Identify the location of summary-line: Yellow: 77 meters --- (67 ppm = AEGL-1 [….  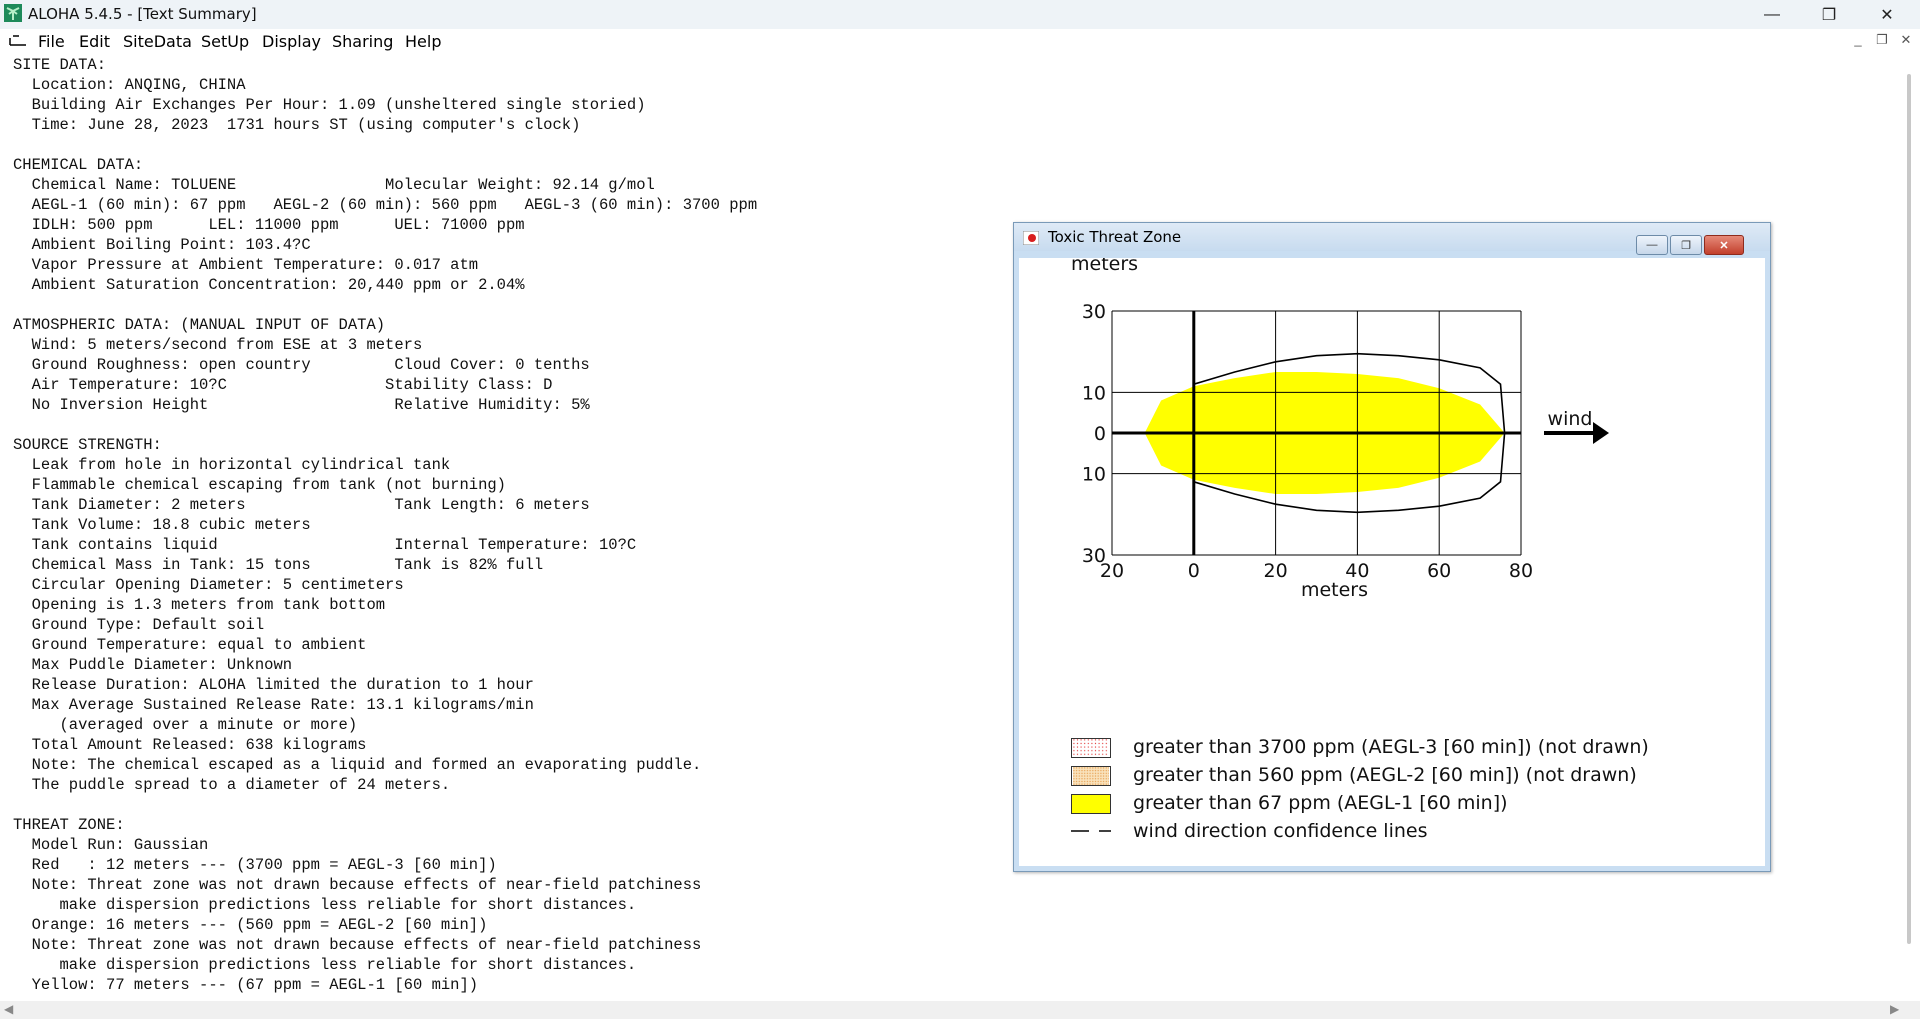
(246, 985).